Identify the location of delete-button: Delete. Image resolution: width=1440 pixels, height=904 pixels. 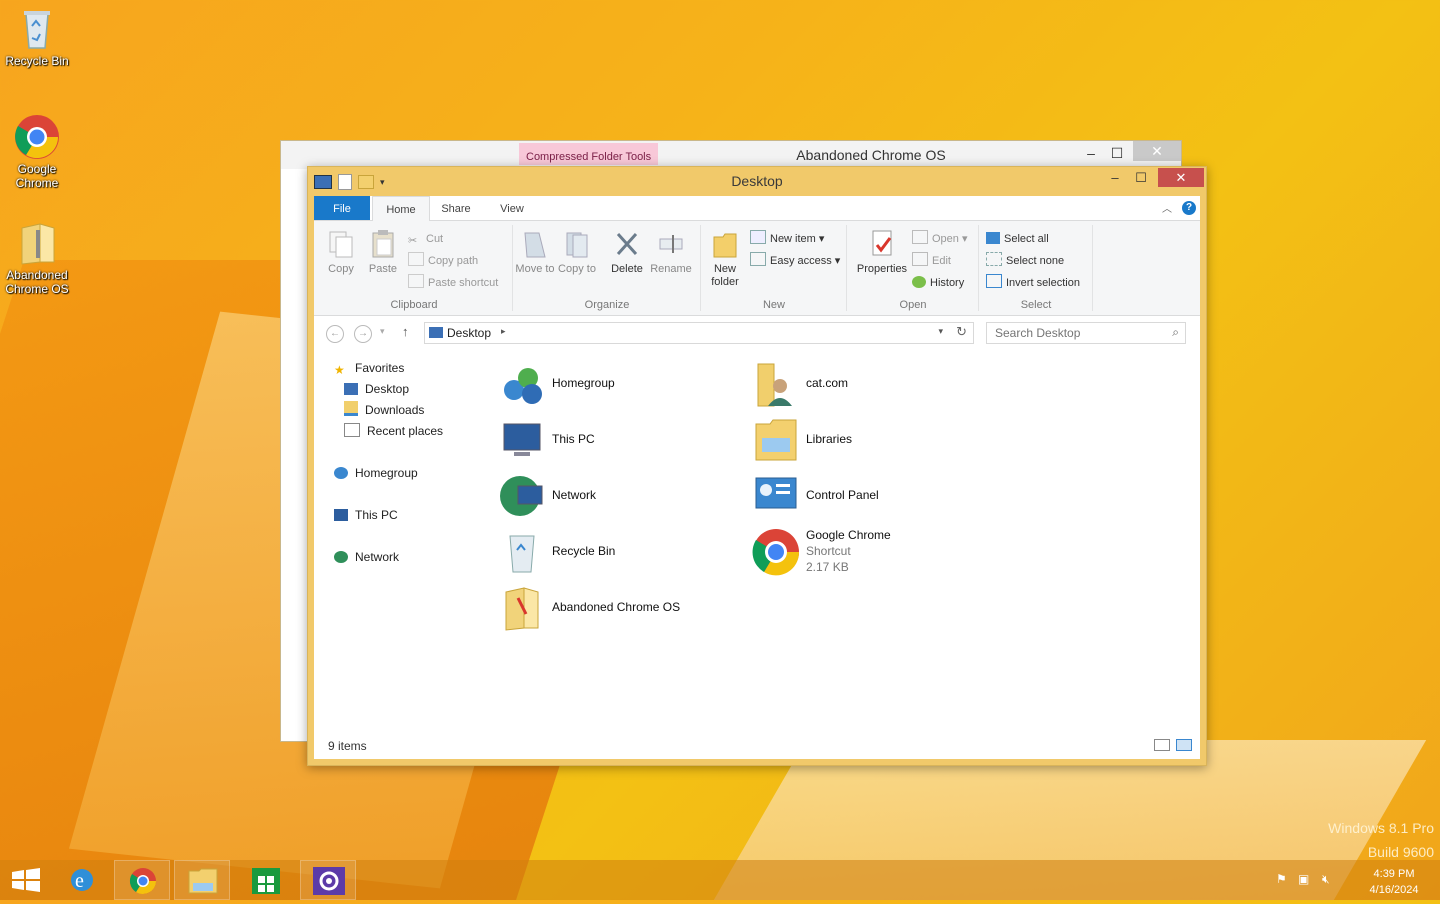
(627, 252).